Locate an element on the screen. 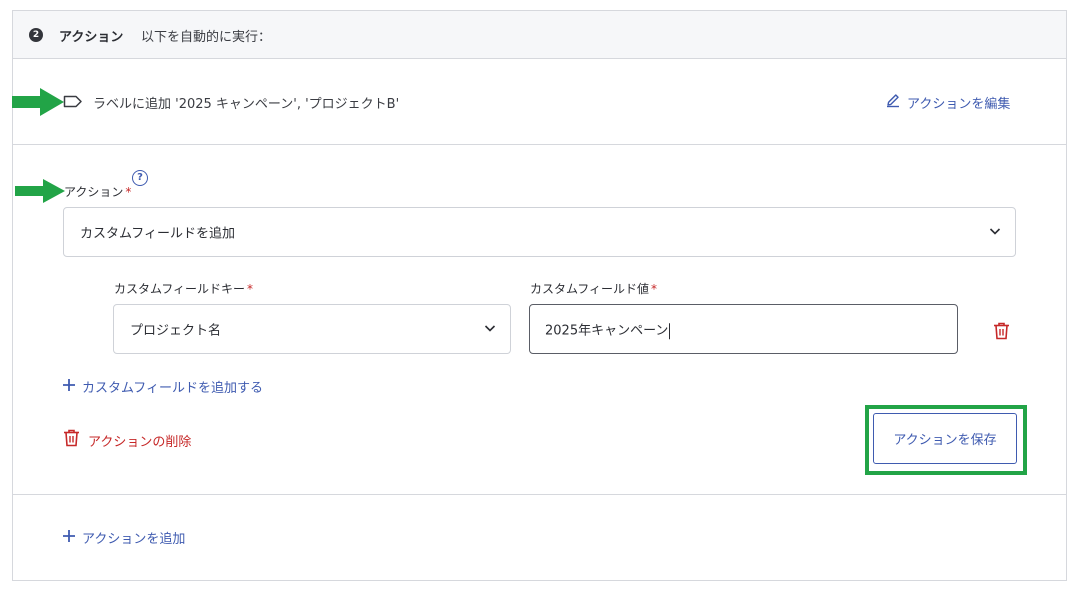  text-caret is located at coordinates (670, 330).